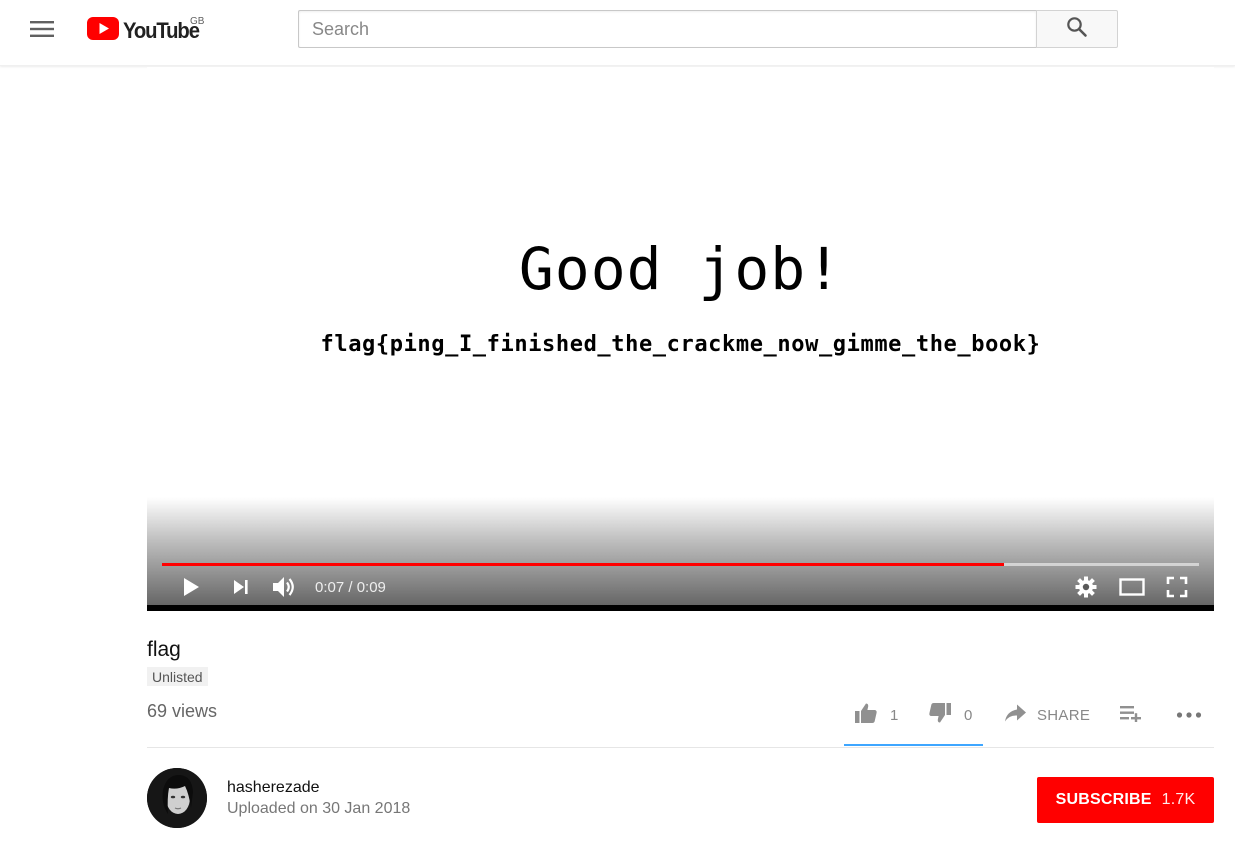 Image resolution: width=1235 pixels, height=841 pixels. Describe the element at coordinates (940, 715) in the screenshot. I see `thumbs-down-icon` at that location.